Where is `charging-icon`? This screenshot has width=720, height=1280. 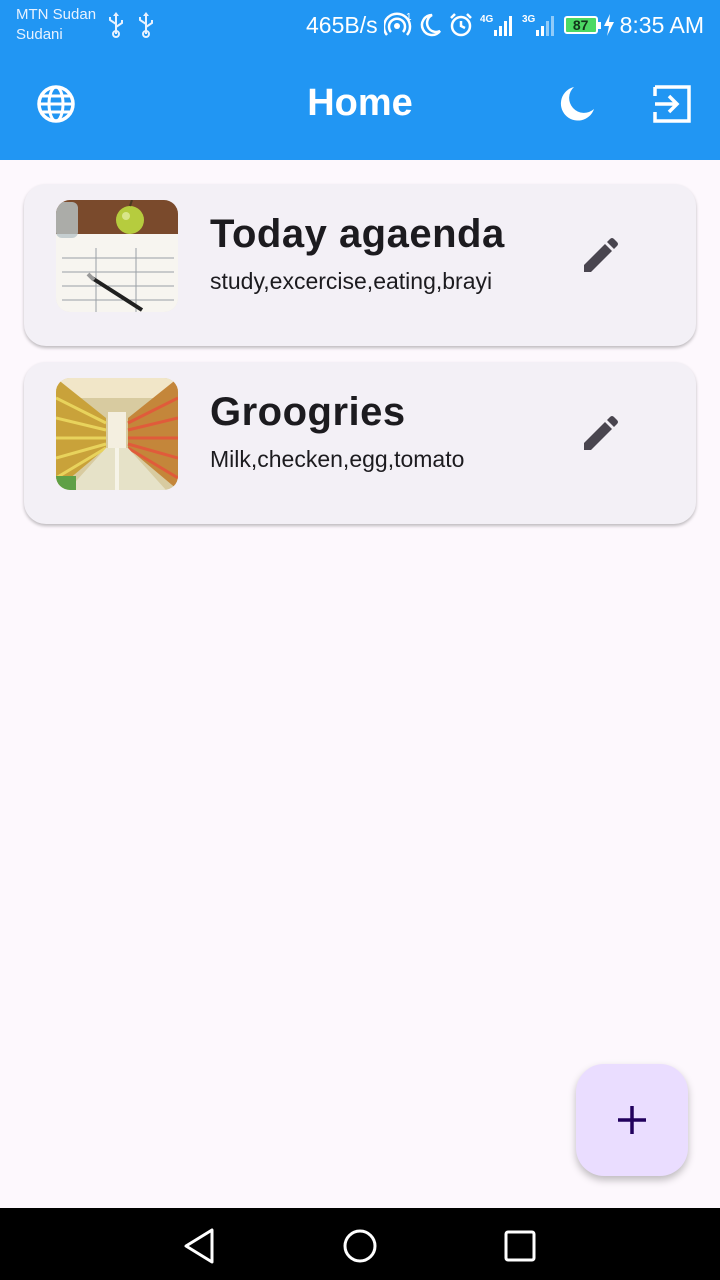 charging-icon is located at coordinates (608, 25).